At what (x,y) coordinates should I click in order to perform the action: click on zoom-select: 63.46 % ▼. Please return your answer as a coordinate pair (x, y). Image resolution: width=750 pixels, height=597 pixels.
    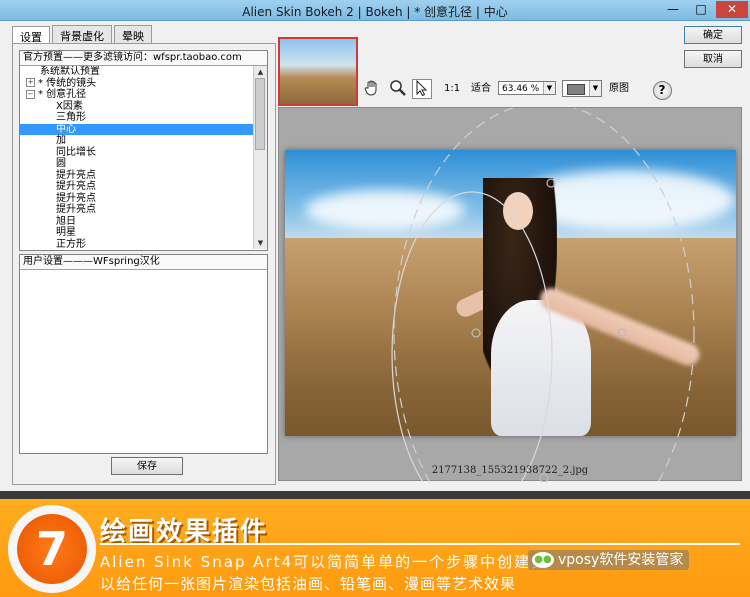
    Looking at the image, I should click on (527, 88).